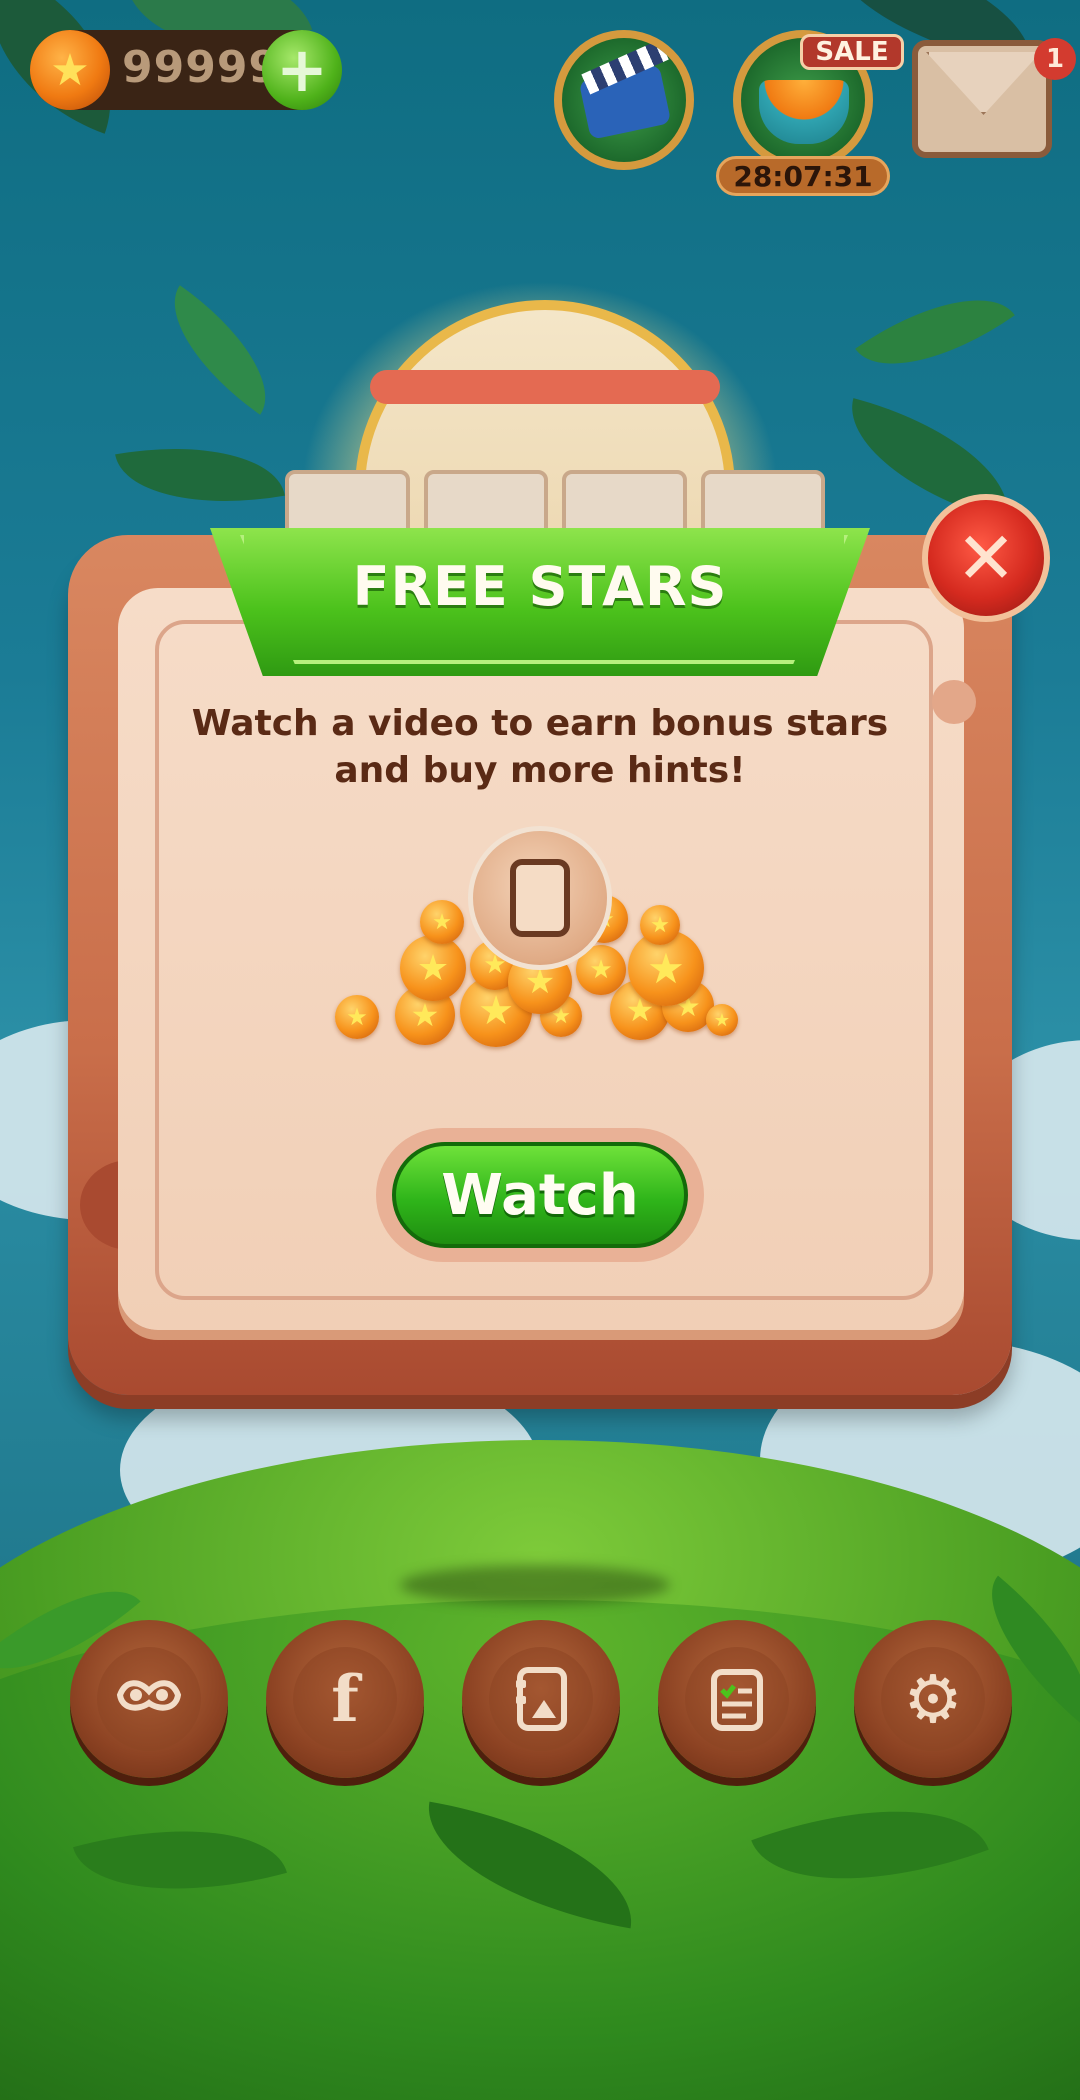 Image resolution: width=1080 pixels, height=2100 pixels. I want to click on gear-icon: ⚙, so click(933, 1699).